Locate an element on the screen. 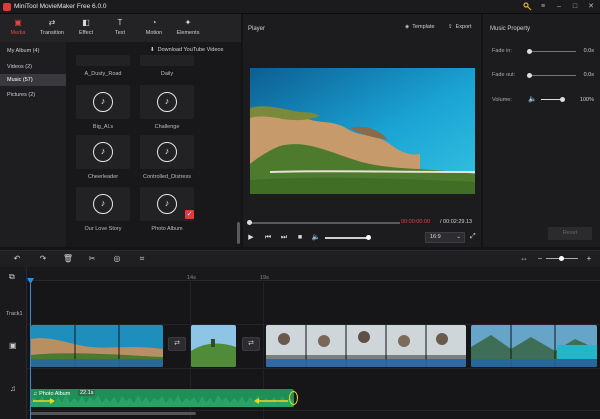 Image resolution: width=600 pixels, height=419 pixels. tab-effect: ◧ Effect is located at coordinates (86, 28).